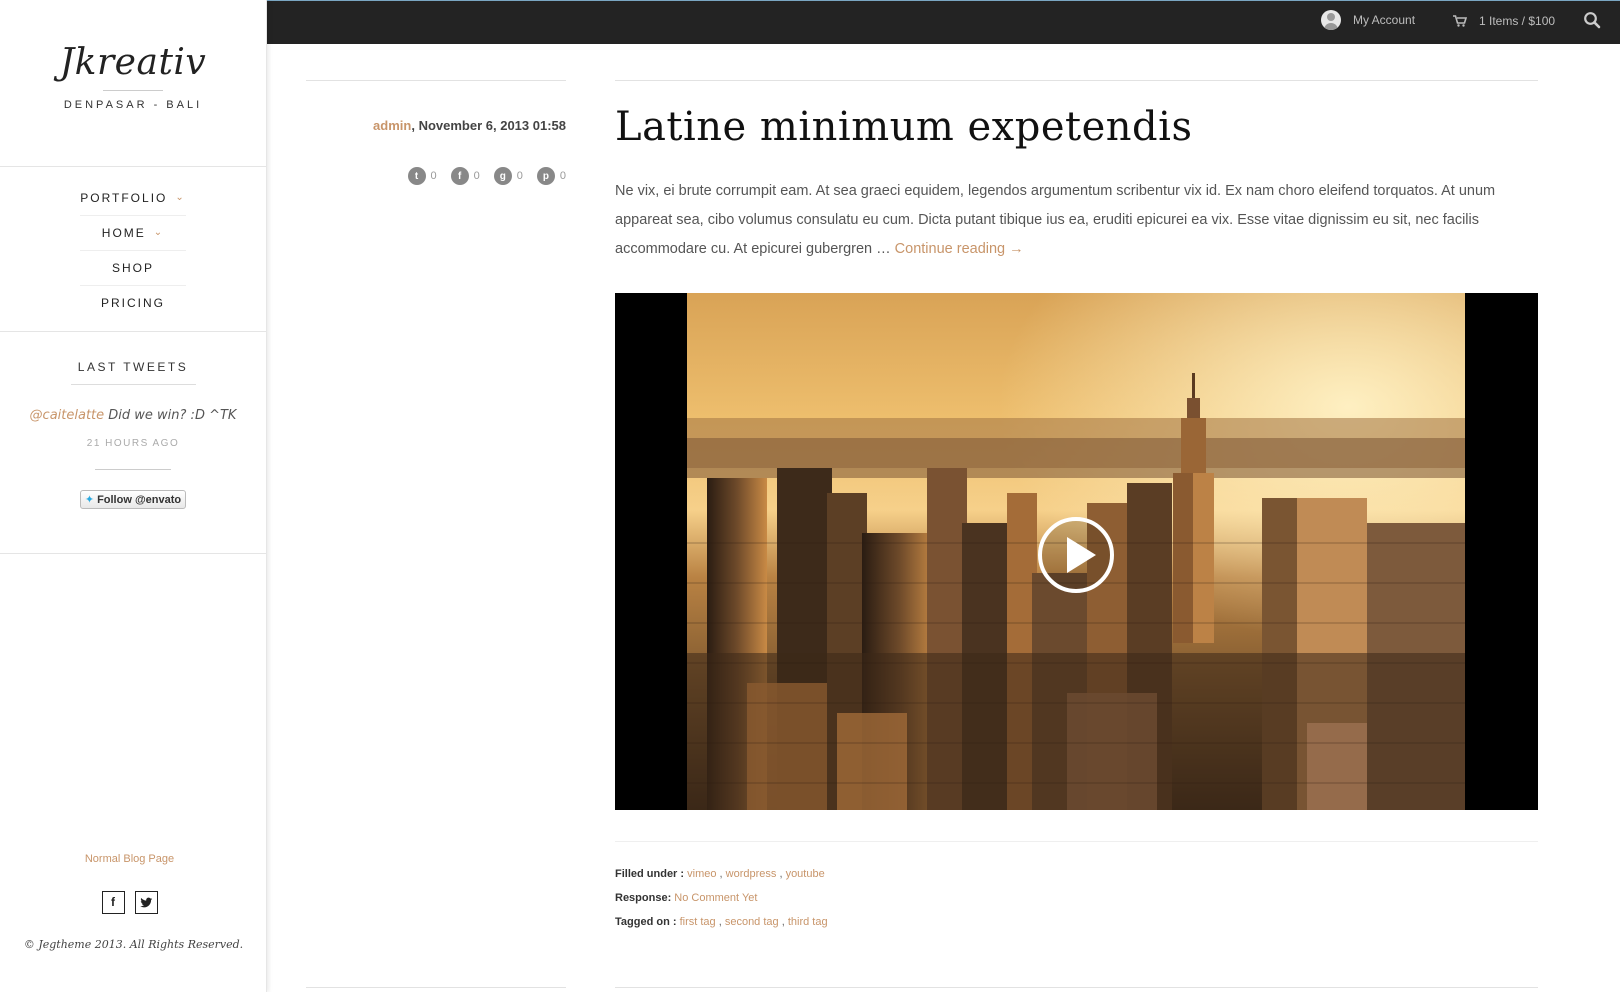  What do you see at coordinates (701, 874) in the screenshot?
I see `category-link: vimeo` at bounding box center [701, 874].